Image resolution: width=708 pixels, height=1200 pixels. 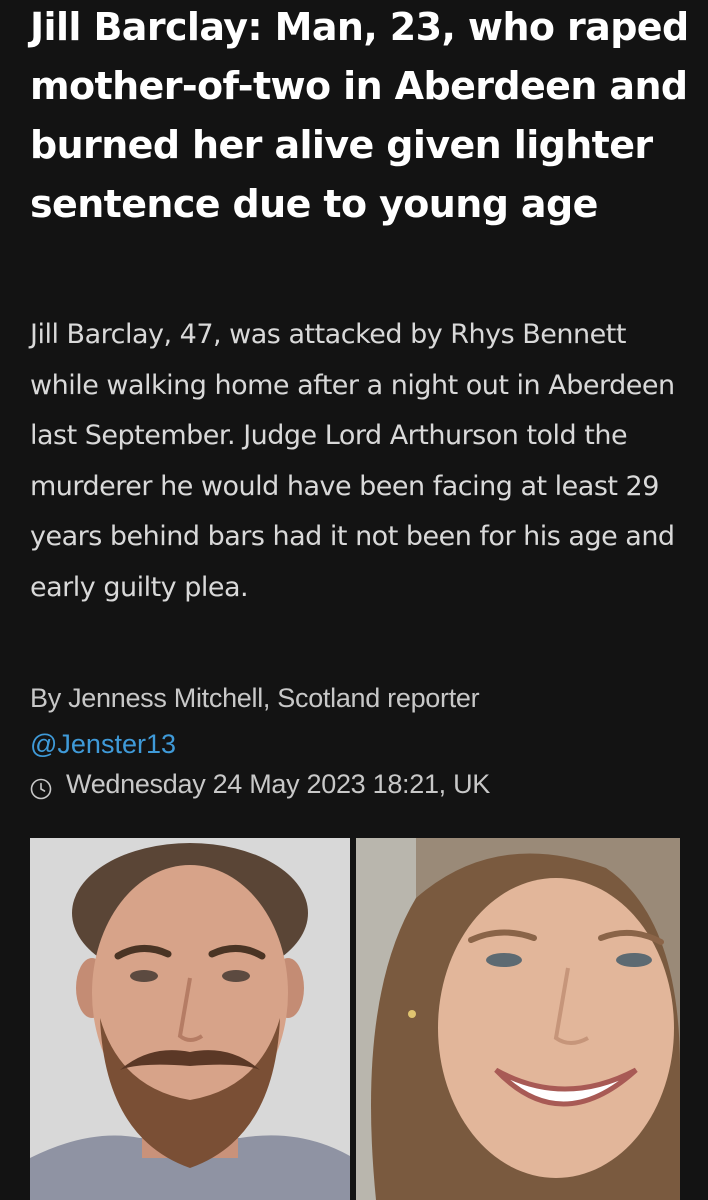 I want to click on suspect-mugshot-photo, so click(x=190, y=1019).